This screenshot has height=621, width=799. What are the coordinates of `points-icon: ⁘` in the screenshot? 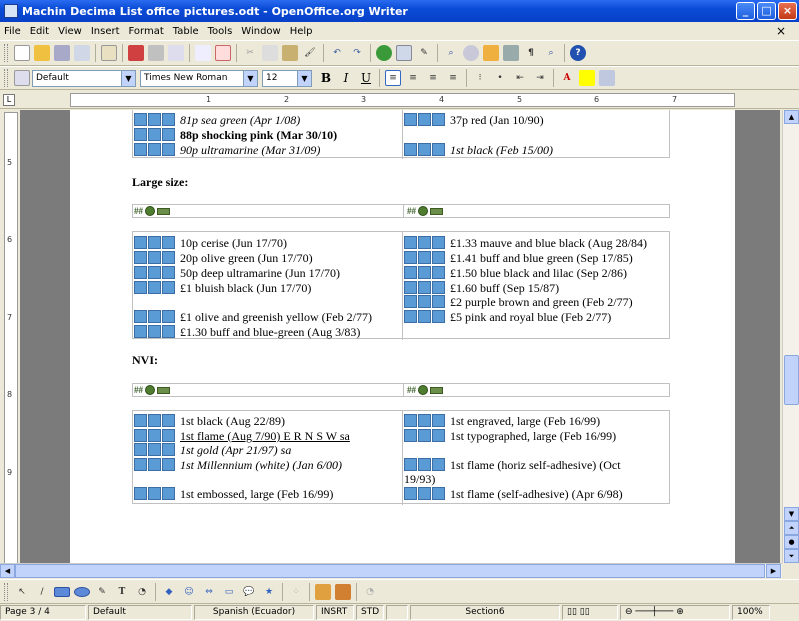 It's located at (296, 592).